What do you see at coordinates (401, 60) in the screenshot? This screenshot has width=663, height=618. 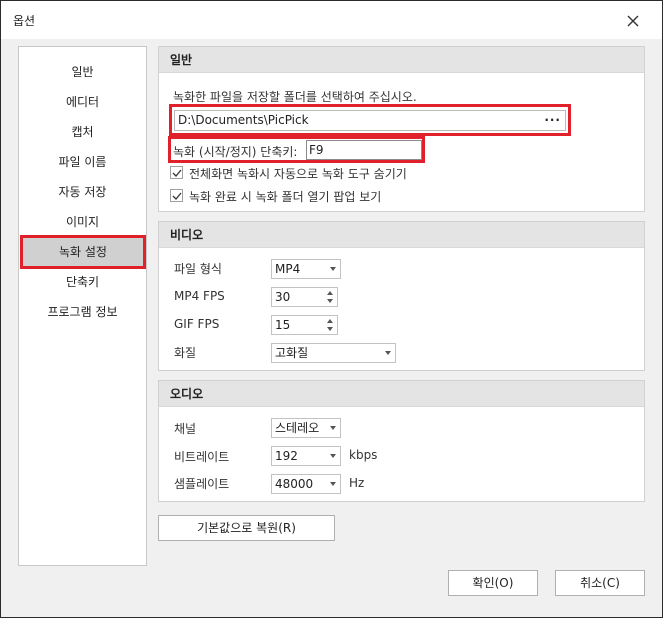 I see `general-group-header: 일반` at bounding box center [401, 60].